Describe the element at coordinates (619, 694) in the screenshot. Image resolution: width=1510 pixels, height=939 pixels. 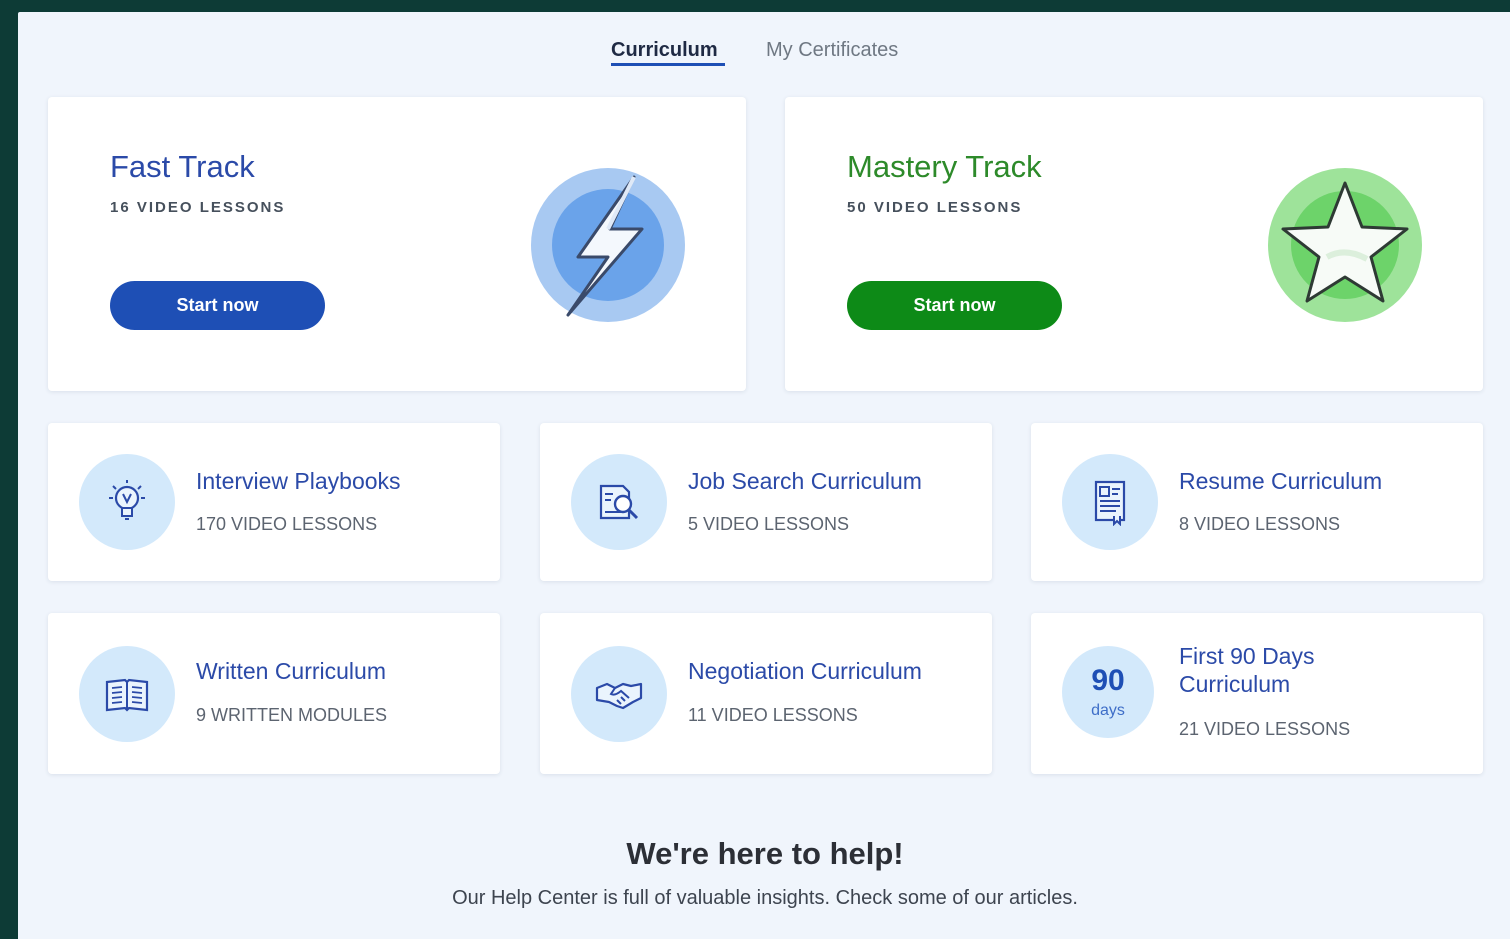
I see `handshake-icon` at that location.